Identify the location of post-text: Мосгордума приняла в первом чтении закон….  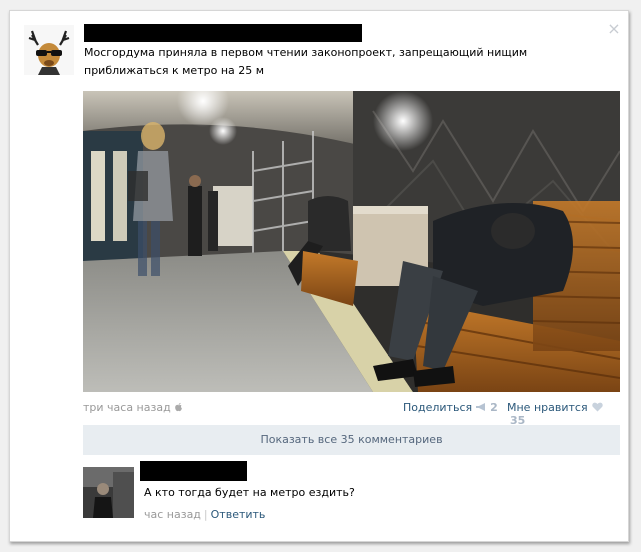
(306, 61).